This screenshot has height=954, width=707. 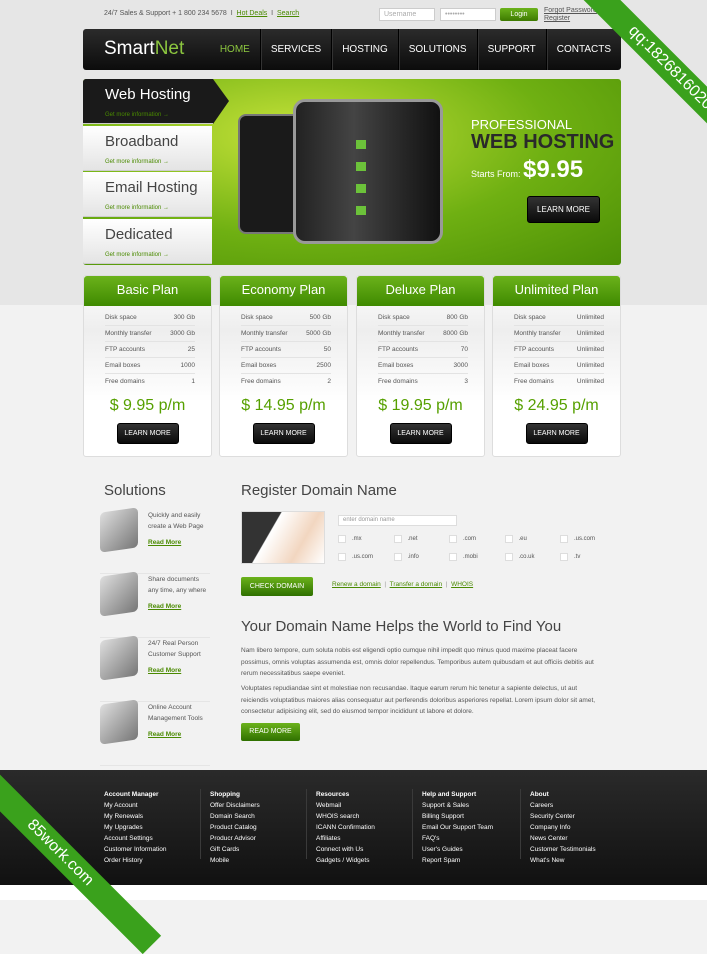 What do you see at coordinates (457, 827) in the screenshot?
I see `footer-link: Email Our Support Team` at bounding box center [457, 827].